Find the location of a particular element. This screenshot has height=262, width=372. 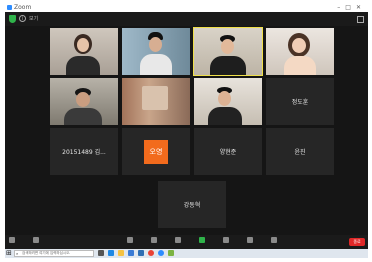

store-icon is located at coordinates (131, 253).